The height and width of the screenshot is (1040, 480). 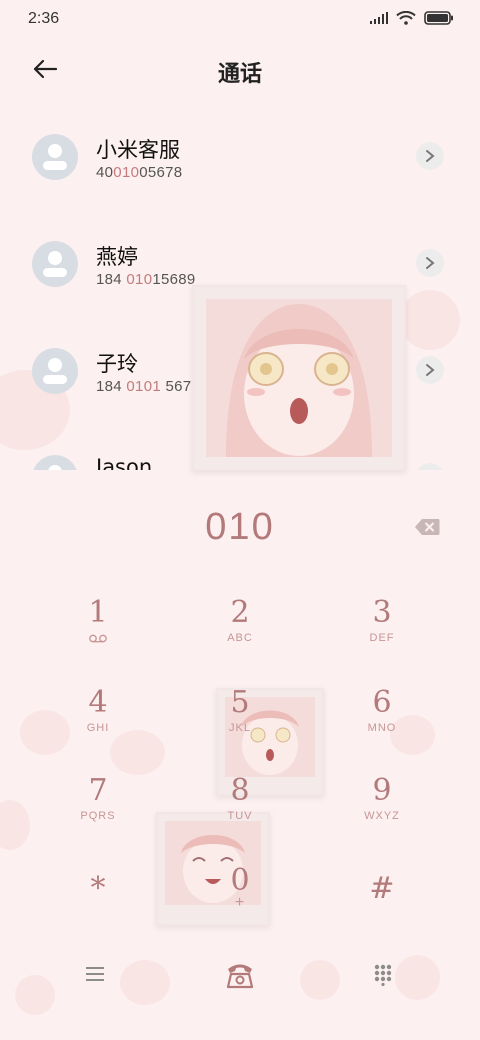 What do you see at coordinates (239, 74) in the screenshot?
I see `page-title: 通话` at bounding box center [239, 74].